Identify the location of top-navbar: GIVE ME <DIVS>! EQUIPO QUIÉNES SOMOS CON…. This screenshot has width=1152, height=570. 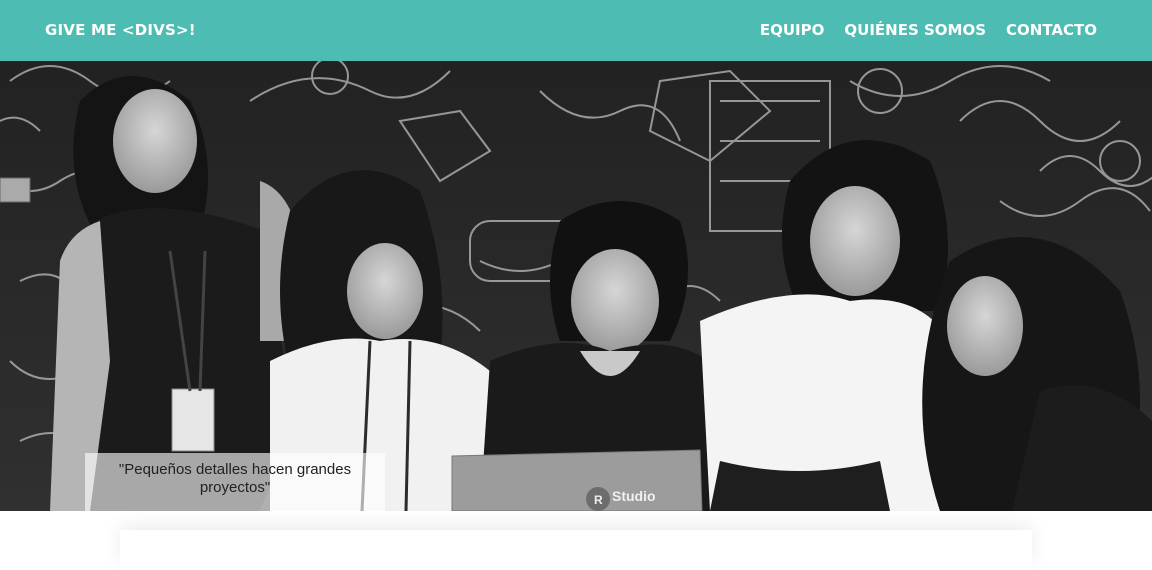
(576, 30).